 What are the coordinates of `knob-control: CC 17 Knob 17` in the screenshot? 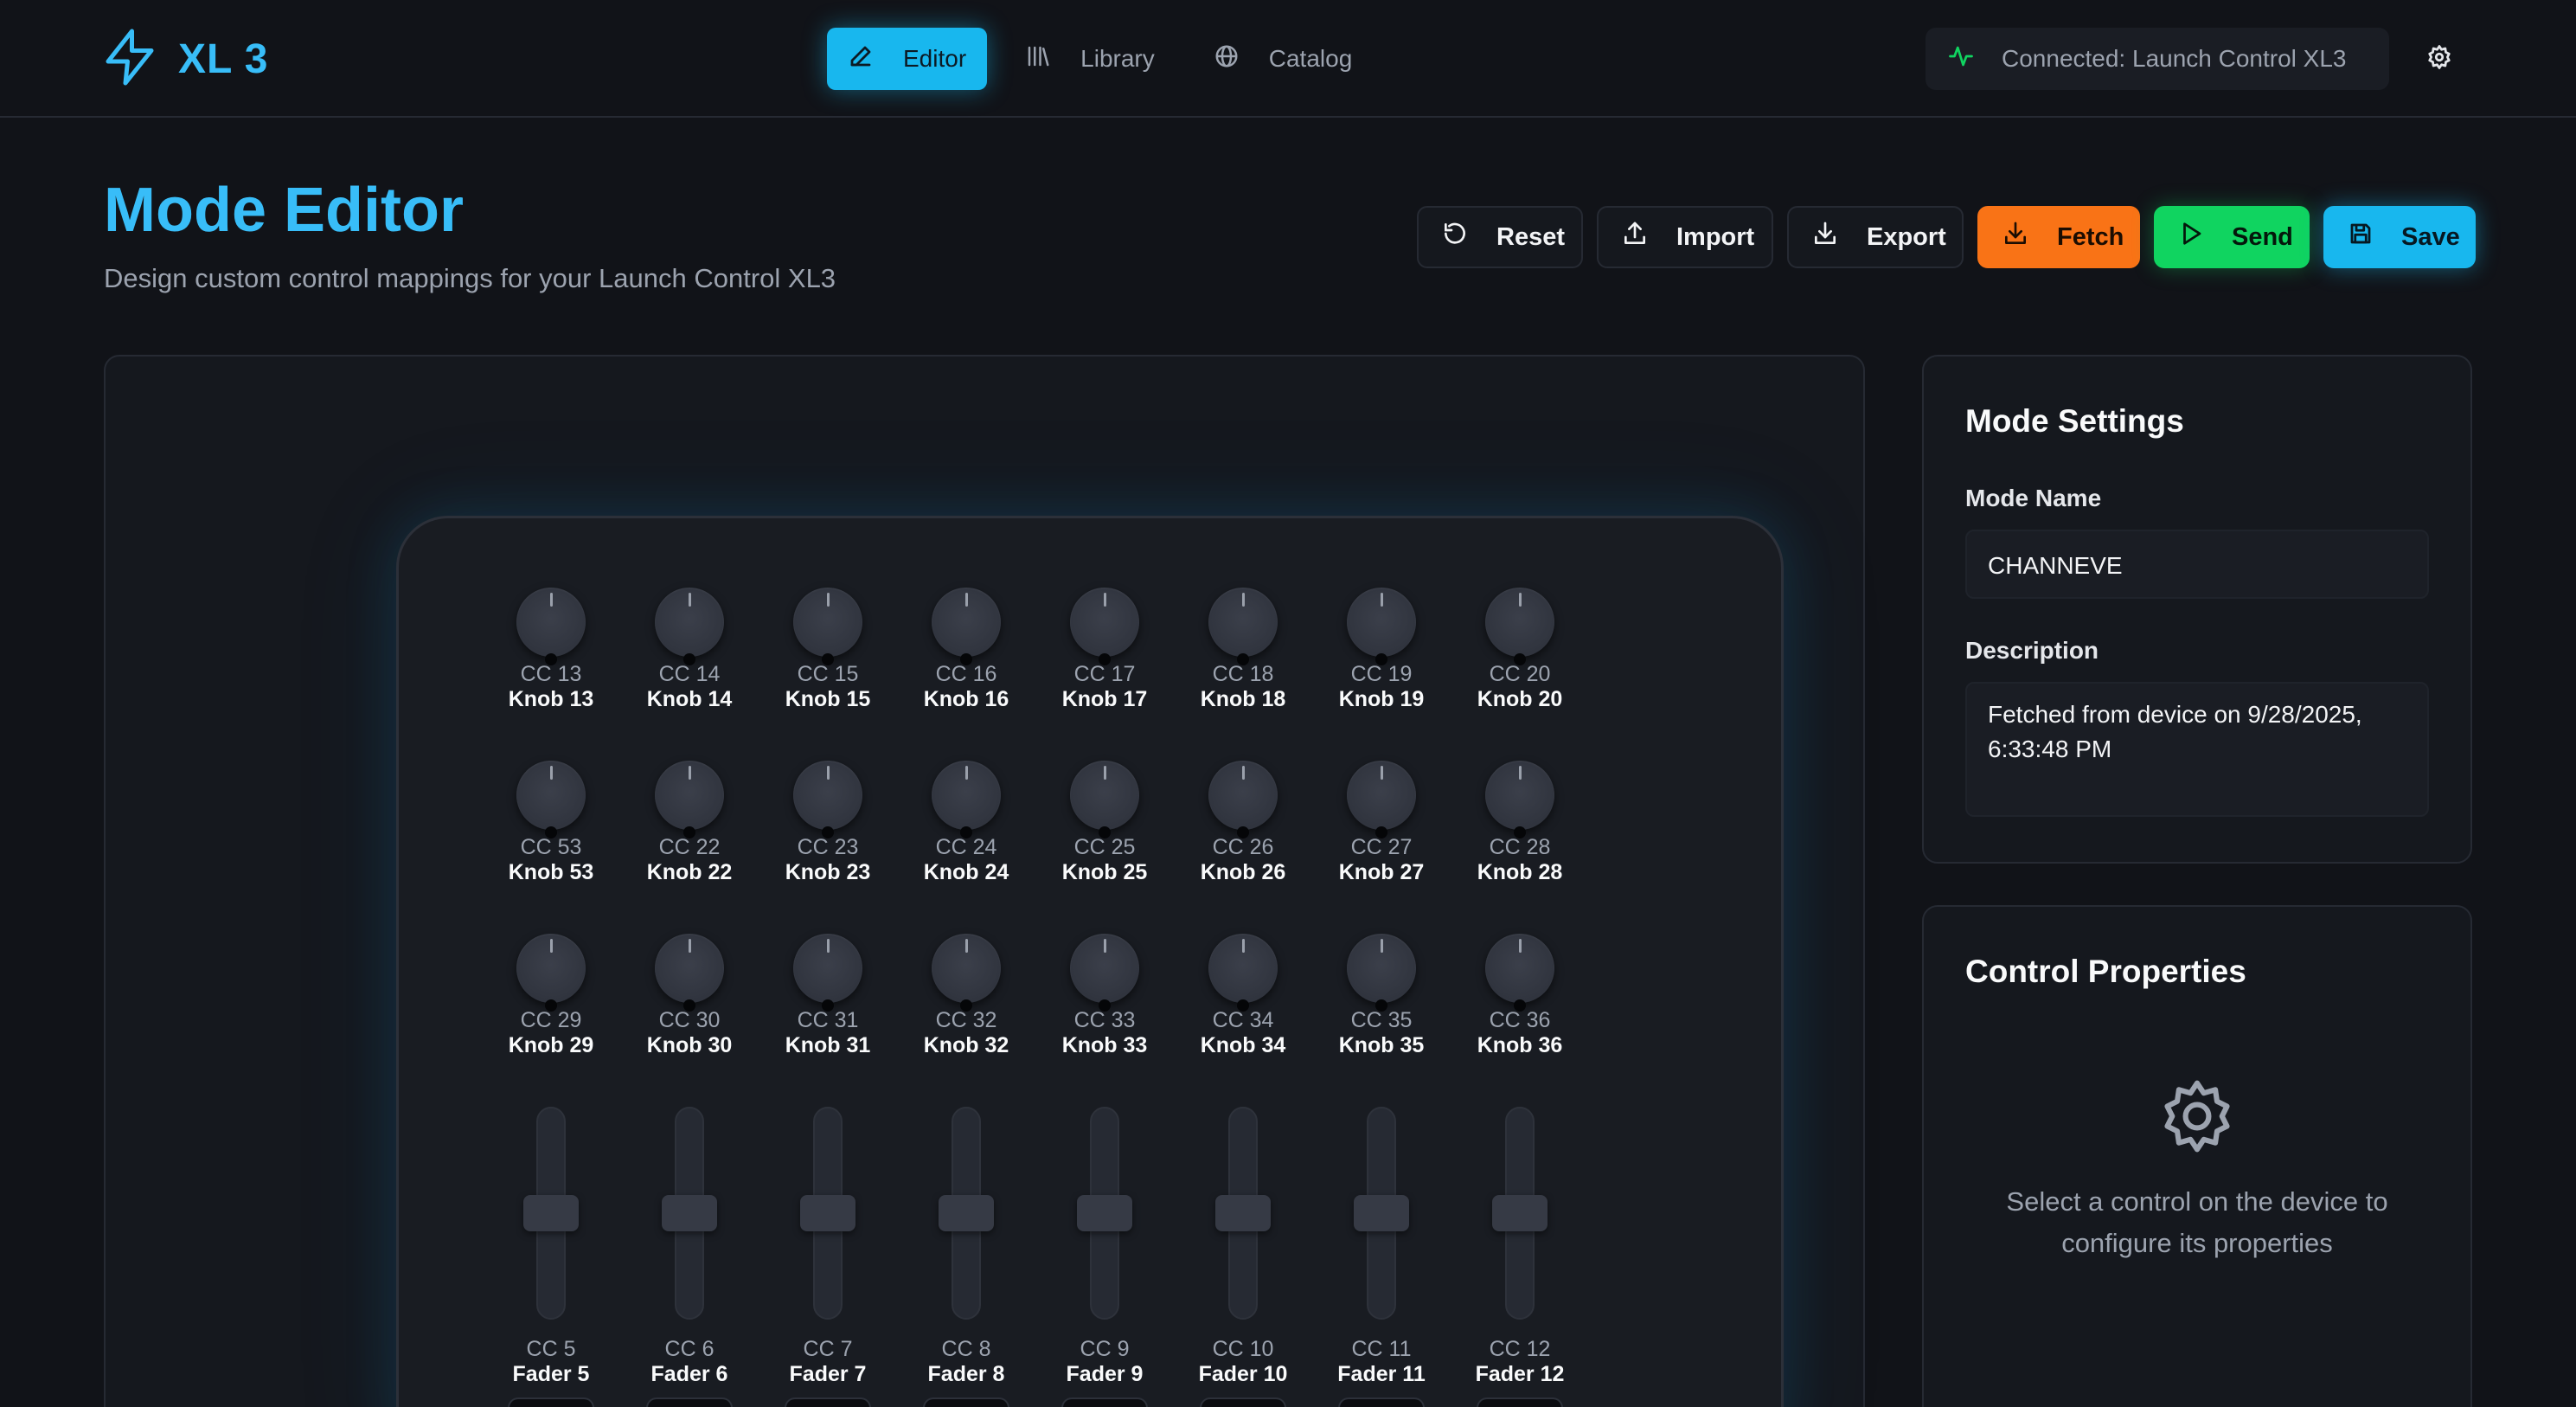 It's located at (1104, 650).